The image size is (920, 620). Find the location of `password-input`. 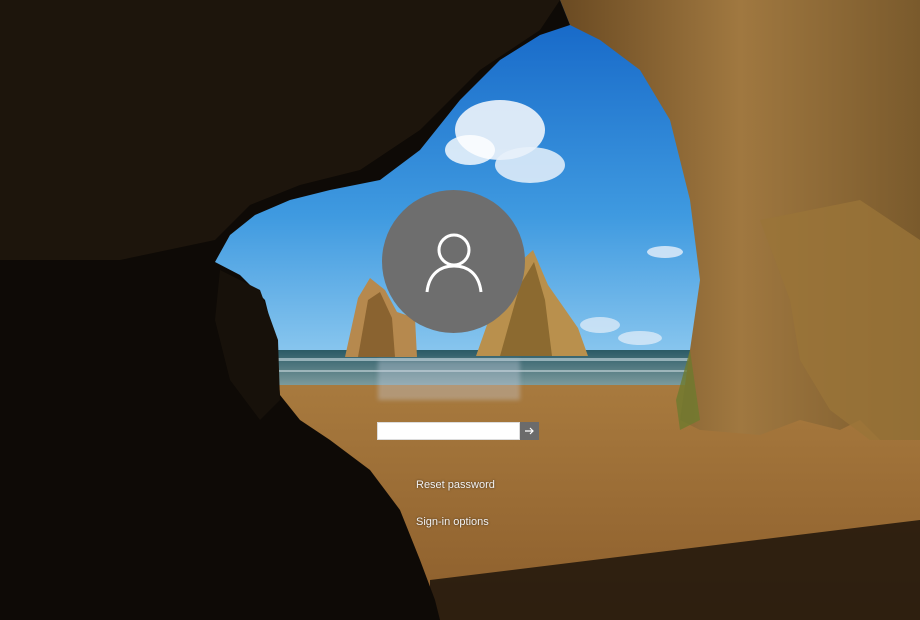

password-input is located at coordinates (448, 431).